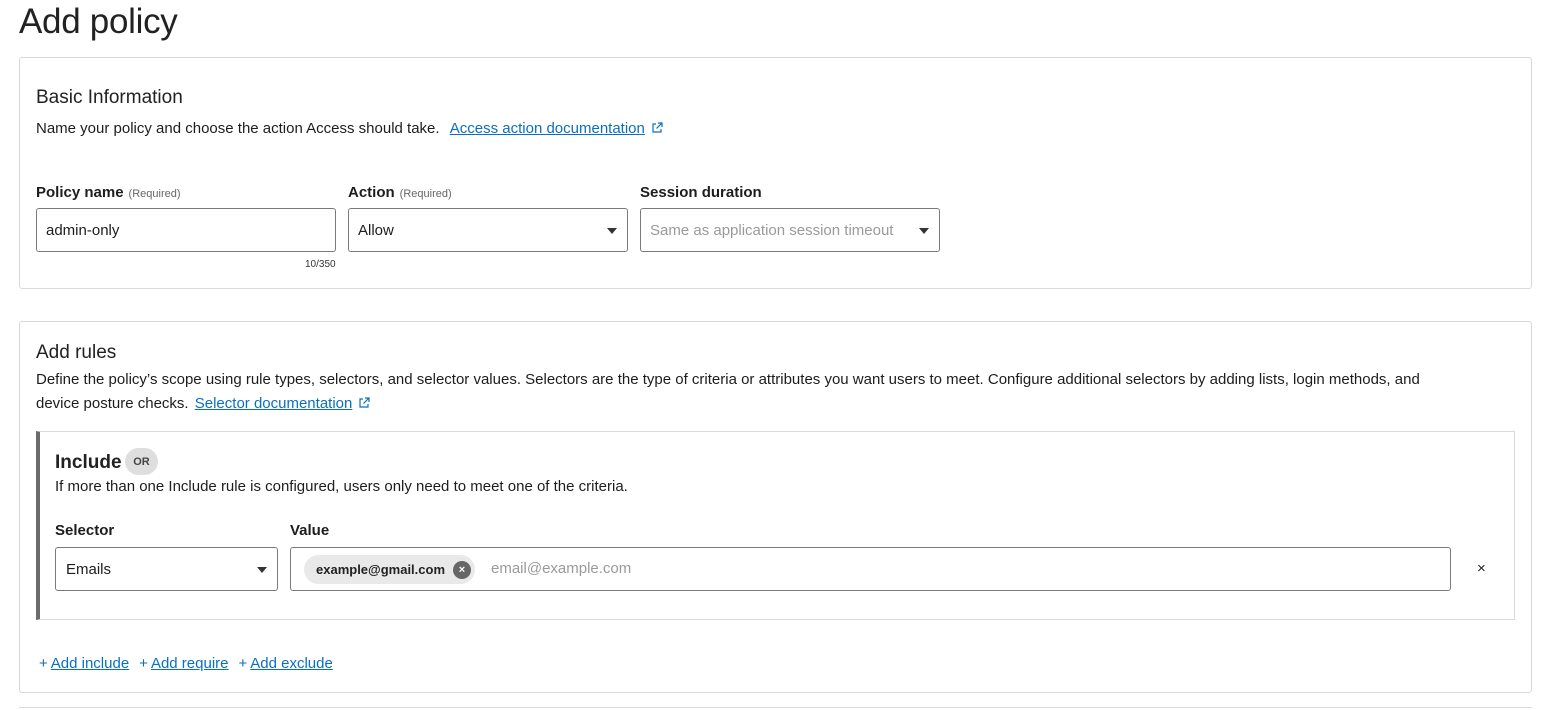  I want to click on access-action-documentation-link: Access action documentation, so click(547, 128).